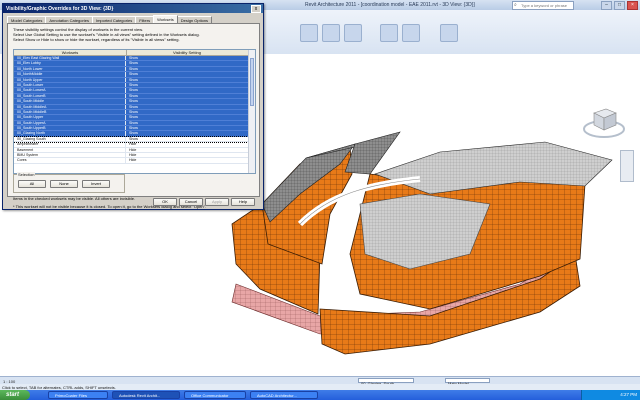 The height and width of the screenshot is (400, 640). I want to click on workset-name-cell: 00_South MiddleA, so click(70, 106).